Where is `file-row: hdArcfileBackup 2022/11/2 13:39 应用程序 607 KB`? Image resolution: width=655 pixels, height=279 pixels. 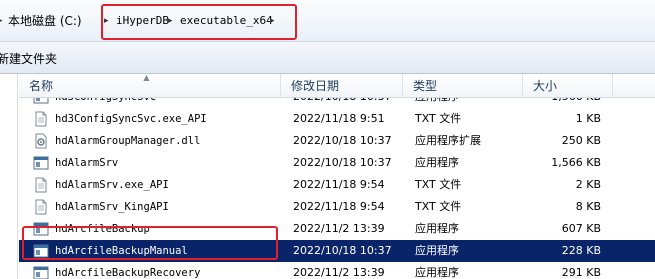 file-row: hdArcfileBackup 2022/11/2 13:39 应用程序 607 KB is located at coordinates (337, 229).